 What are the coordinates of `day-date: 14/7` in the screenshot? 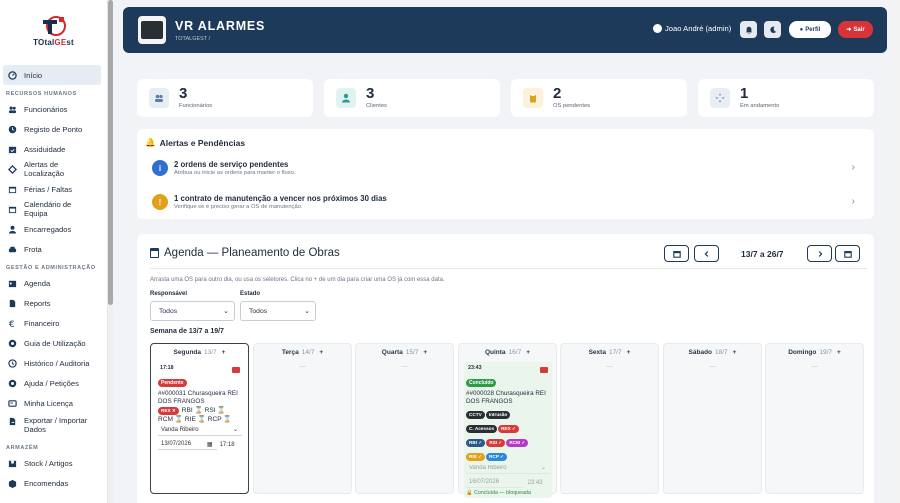 It's located at (308, 352).